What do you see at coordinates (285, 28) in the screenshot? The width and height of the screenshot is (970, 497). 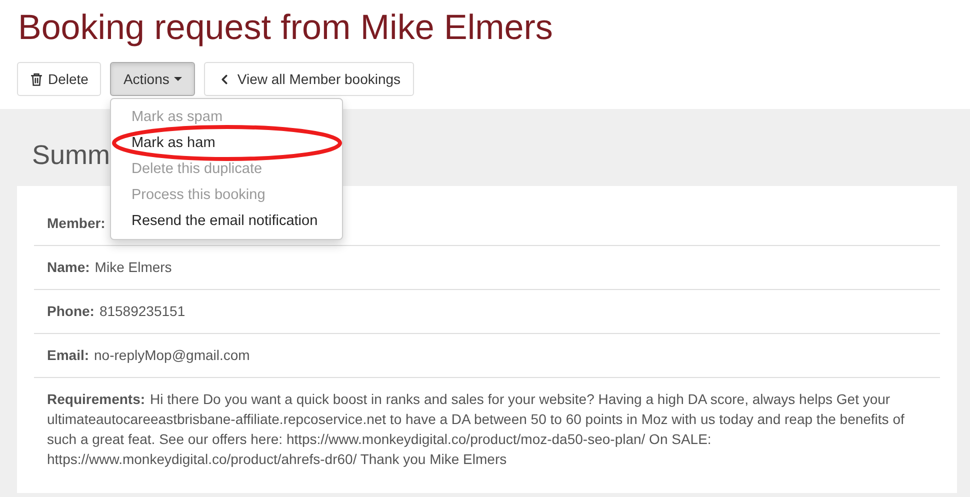 I see `page-title: Booking request from Mike Elmers` at bounding box center [285, 28].